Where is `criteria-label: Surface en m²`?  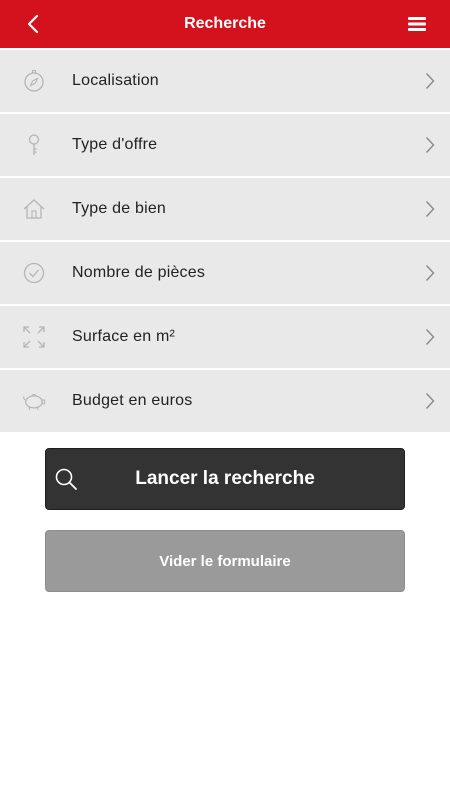
criteria-label: Surface en m² is located at coordinates (124, 336).